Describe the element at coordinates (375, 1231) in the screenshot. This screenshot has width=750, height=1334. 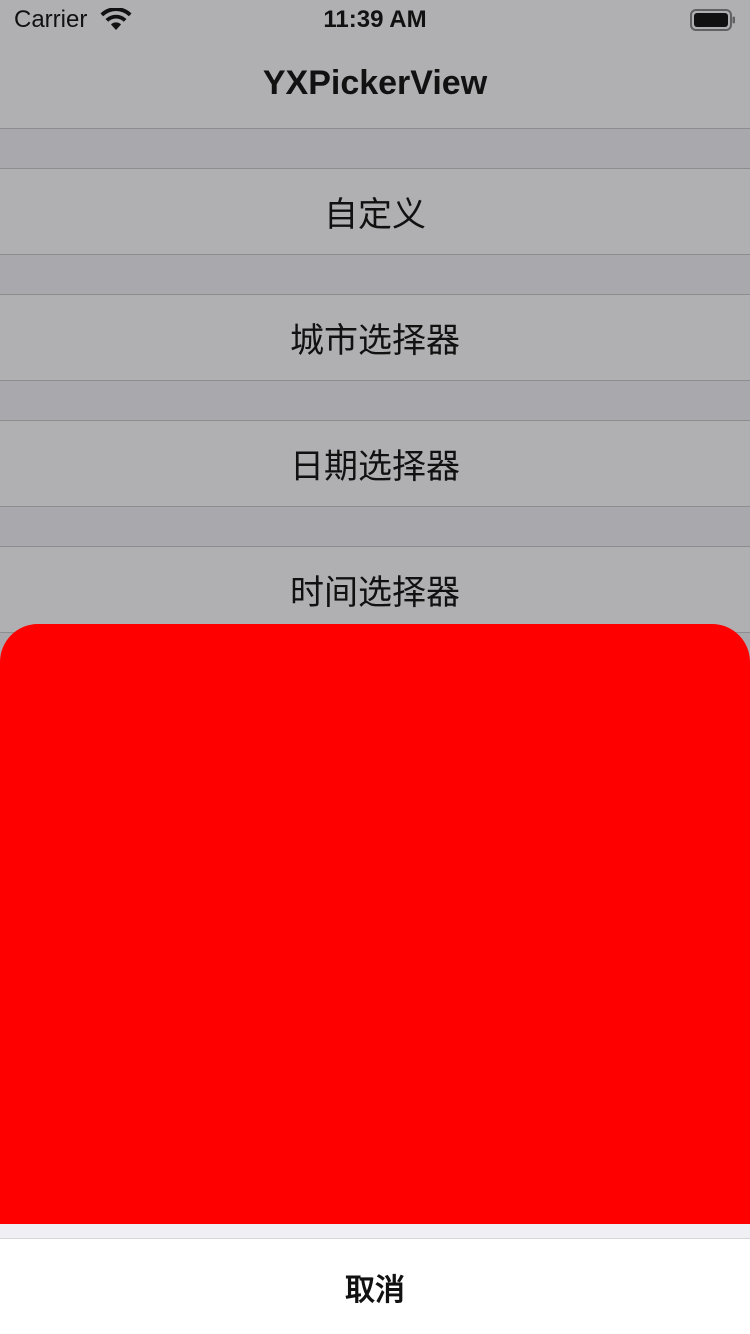
I see `sheet-divider` at that location.